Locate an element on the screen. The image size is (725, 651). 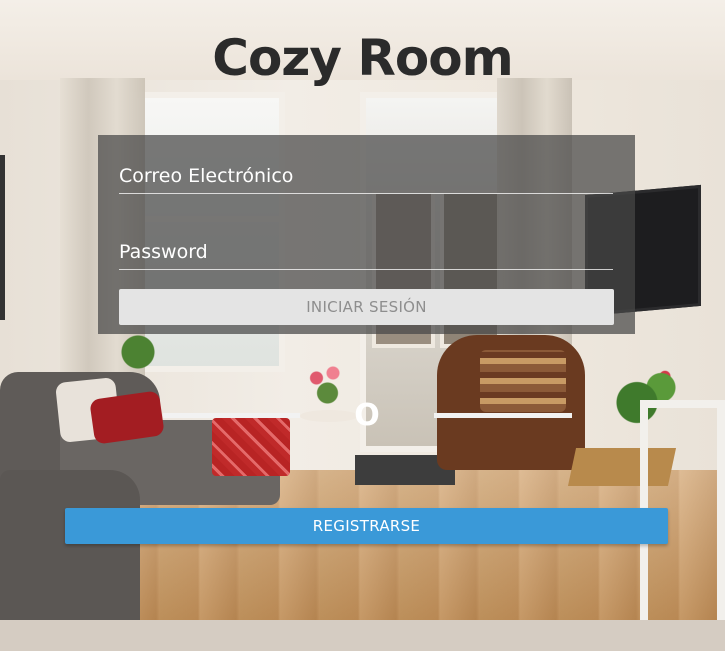
email-field-wrapper is located at coordinates (366, 176).